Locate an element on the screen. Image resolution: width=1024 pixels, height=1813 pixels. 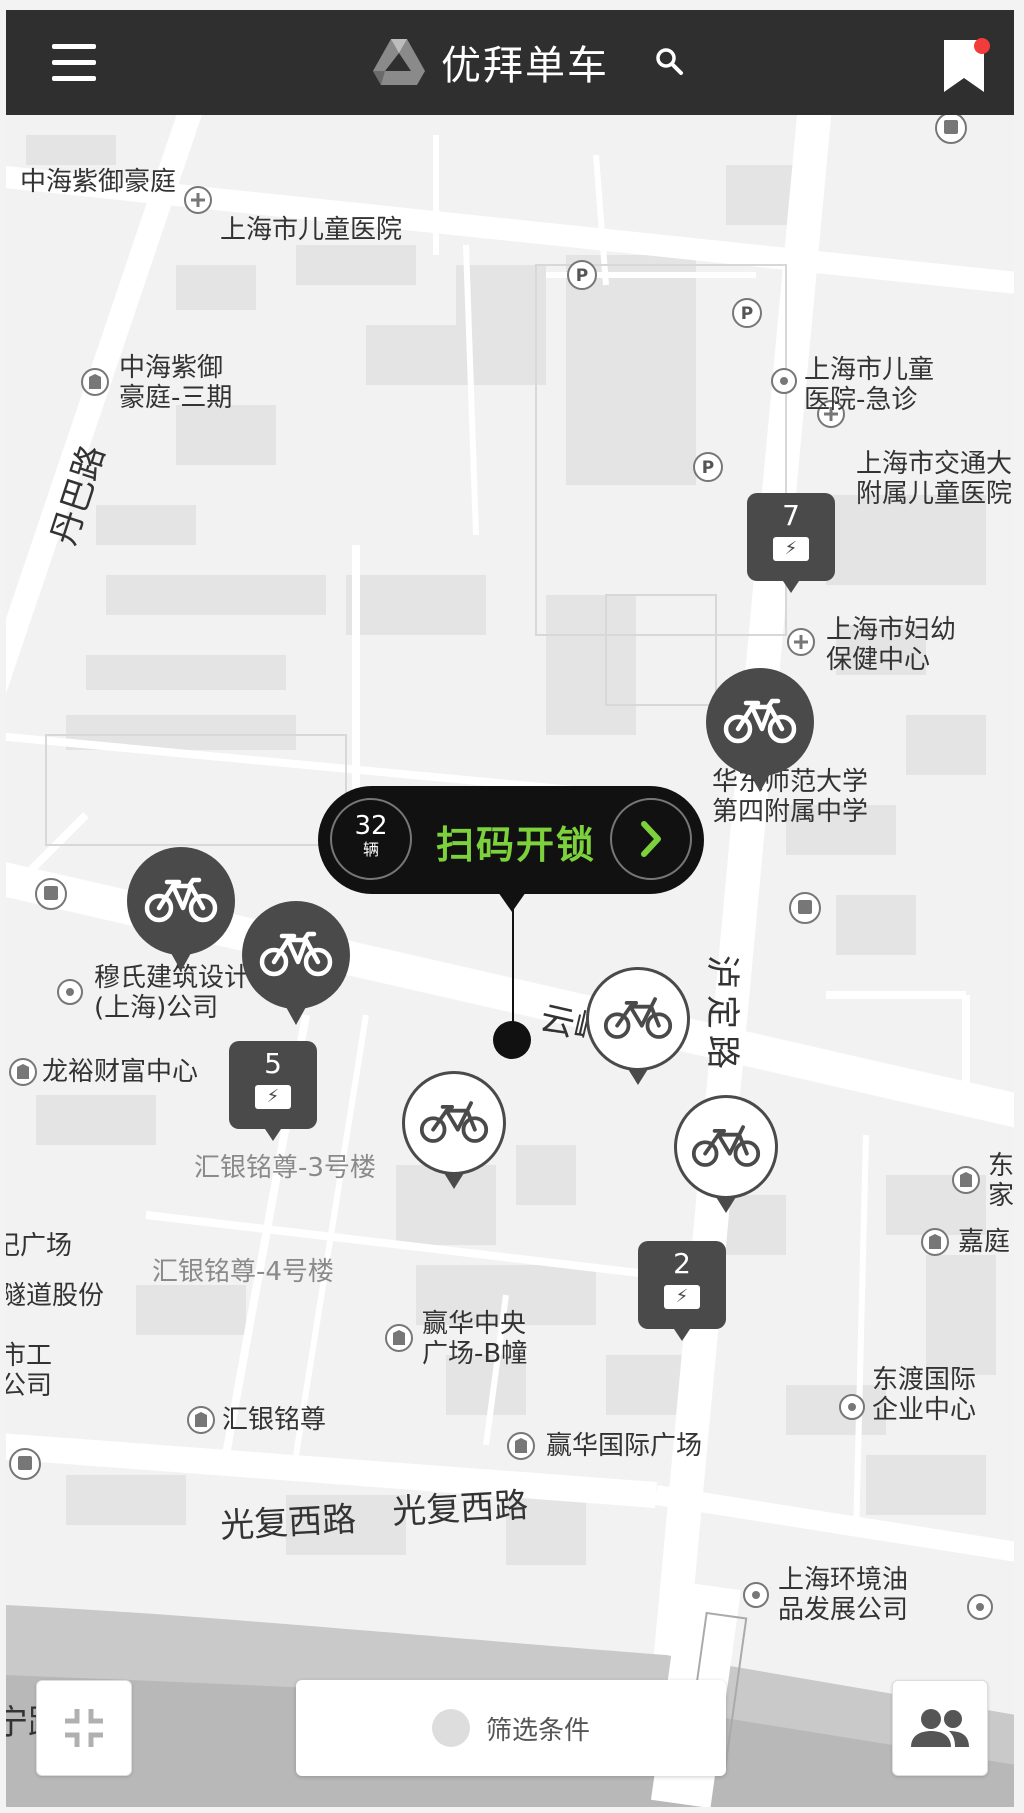
scan-unlock-label: 扫码开锁 is located at coordinates (516, 841).